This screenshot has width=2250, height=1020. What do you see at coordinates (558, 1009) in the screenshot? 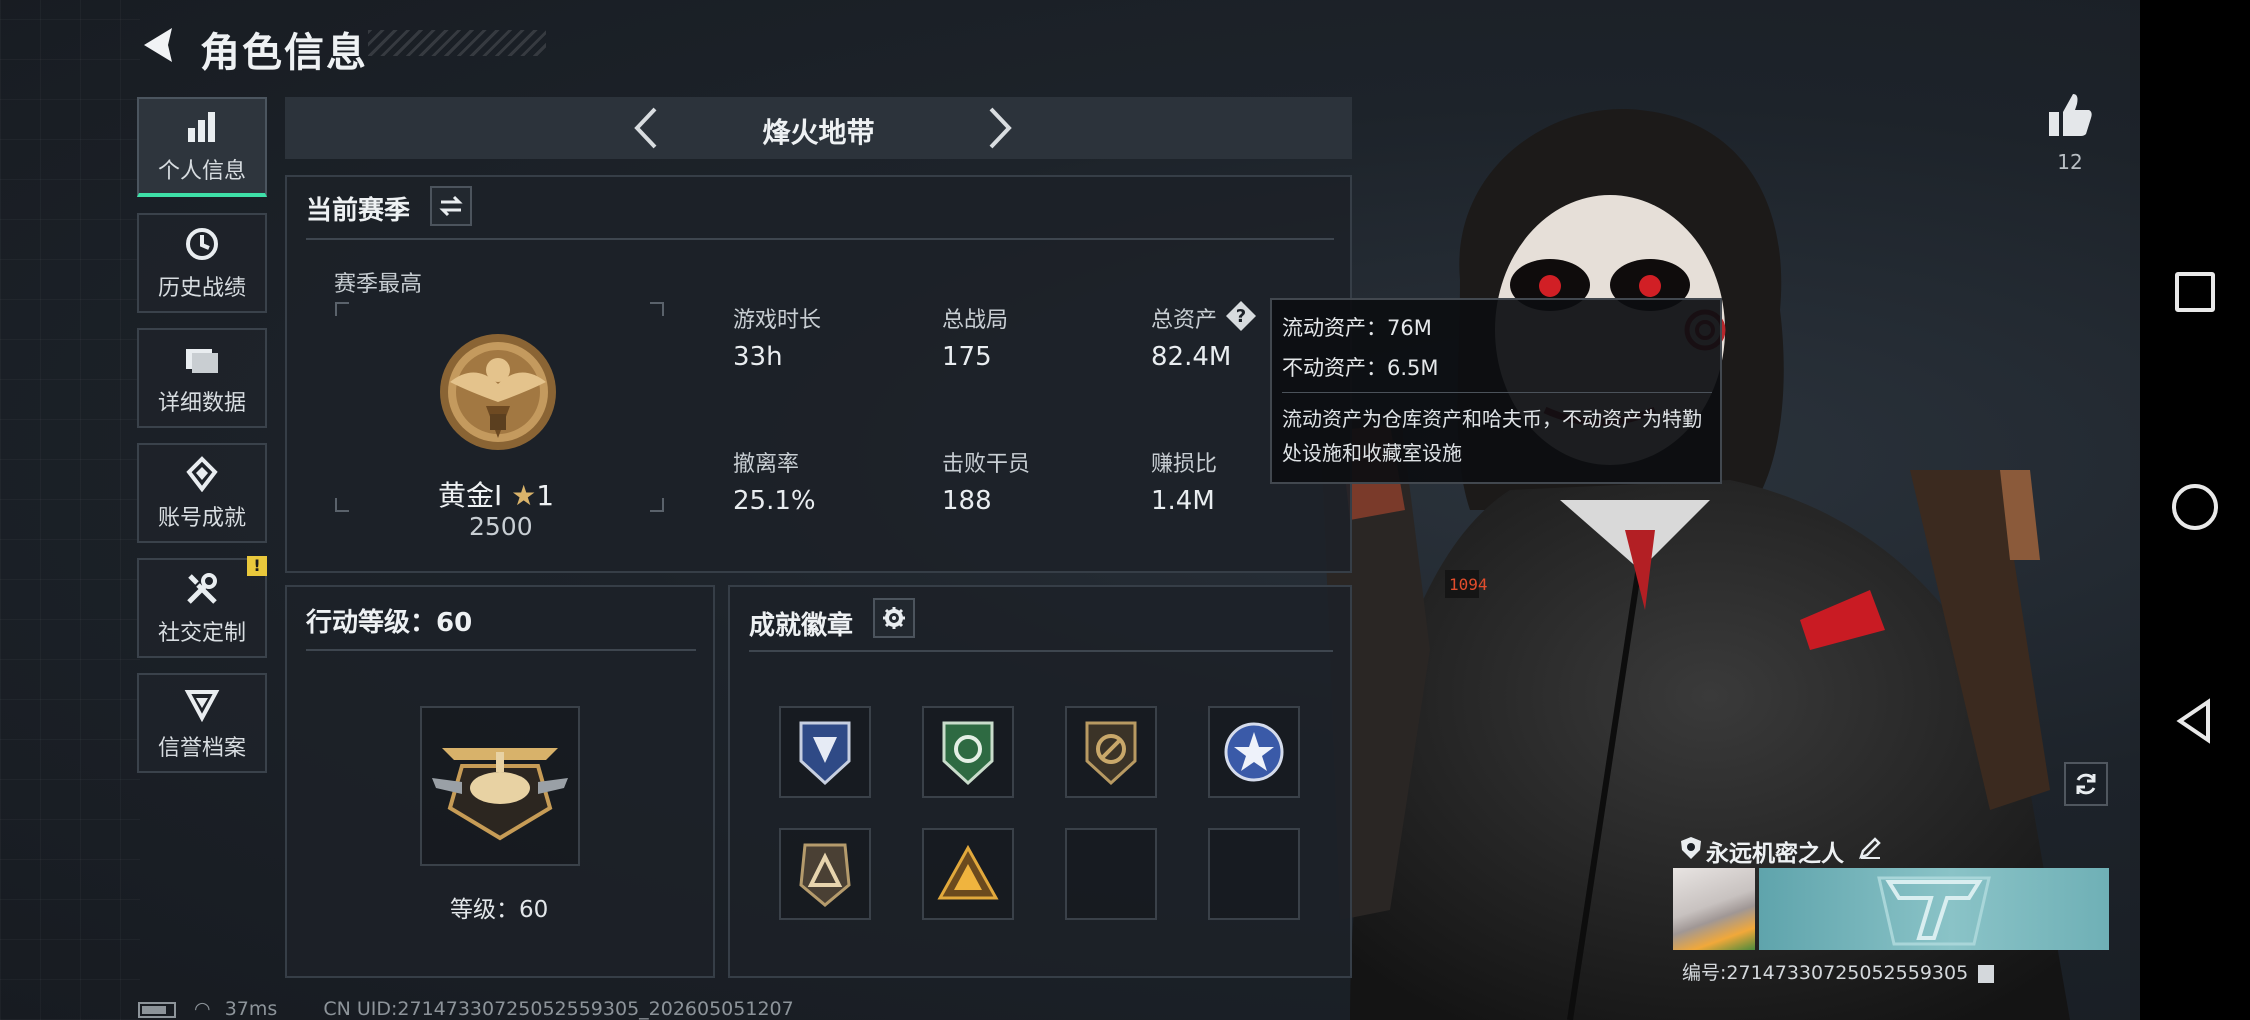
I see `cn-uid: CN UID:27147330725052559305_202605051207` at bounding box center [558, 1009].